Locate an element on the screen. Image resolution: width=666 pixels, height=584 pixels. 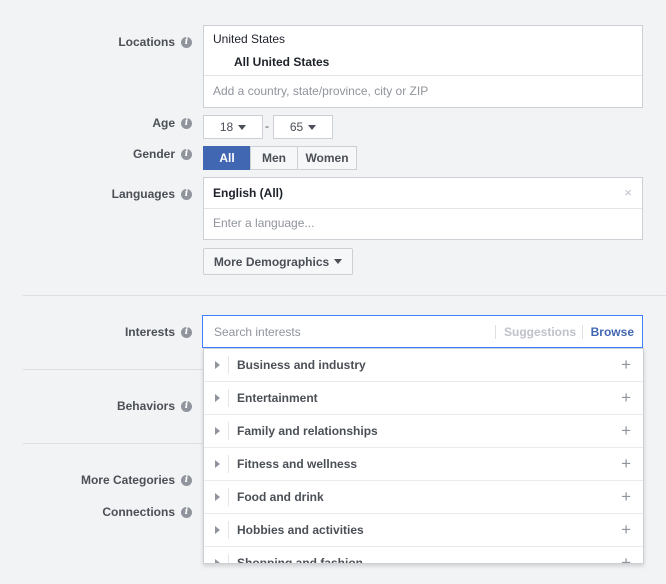
languages-label: Languages i is located at coordinates (152, 194).